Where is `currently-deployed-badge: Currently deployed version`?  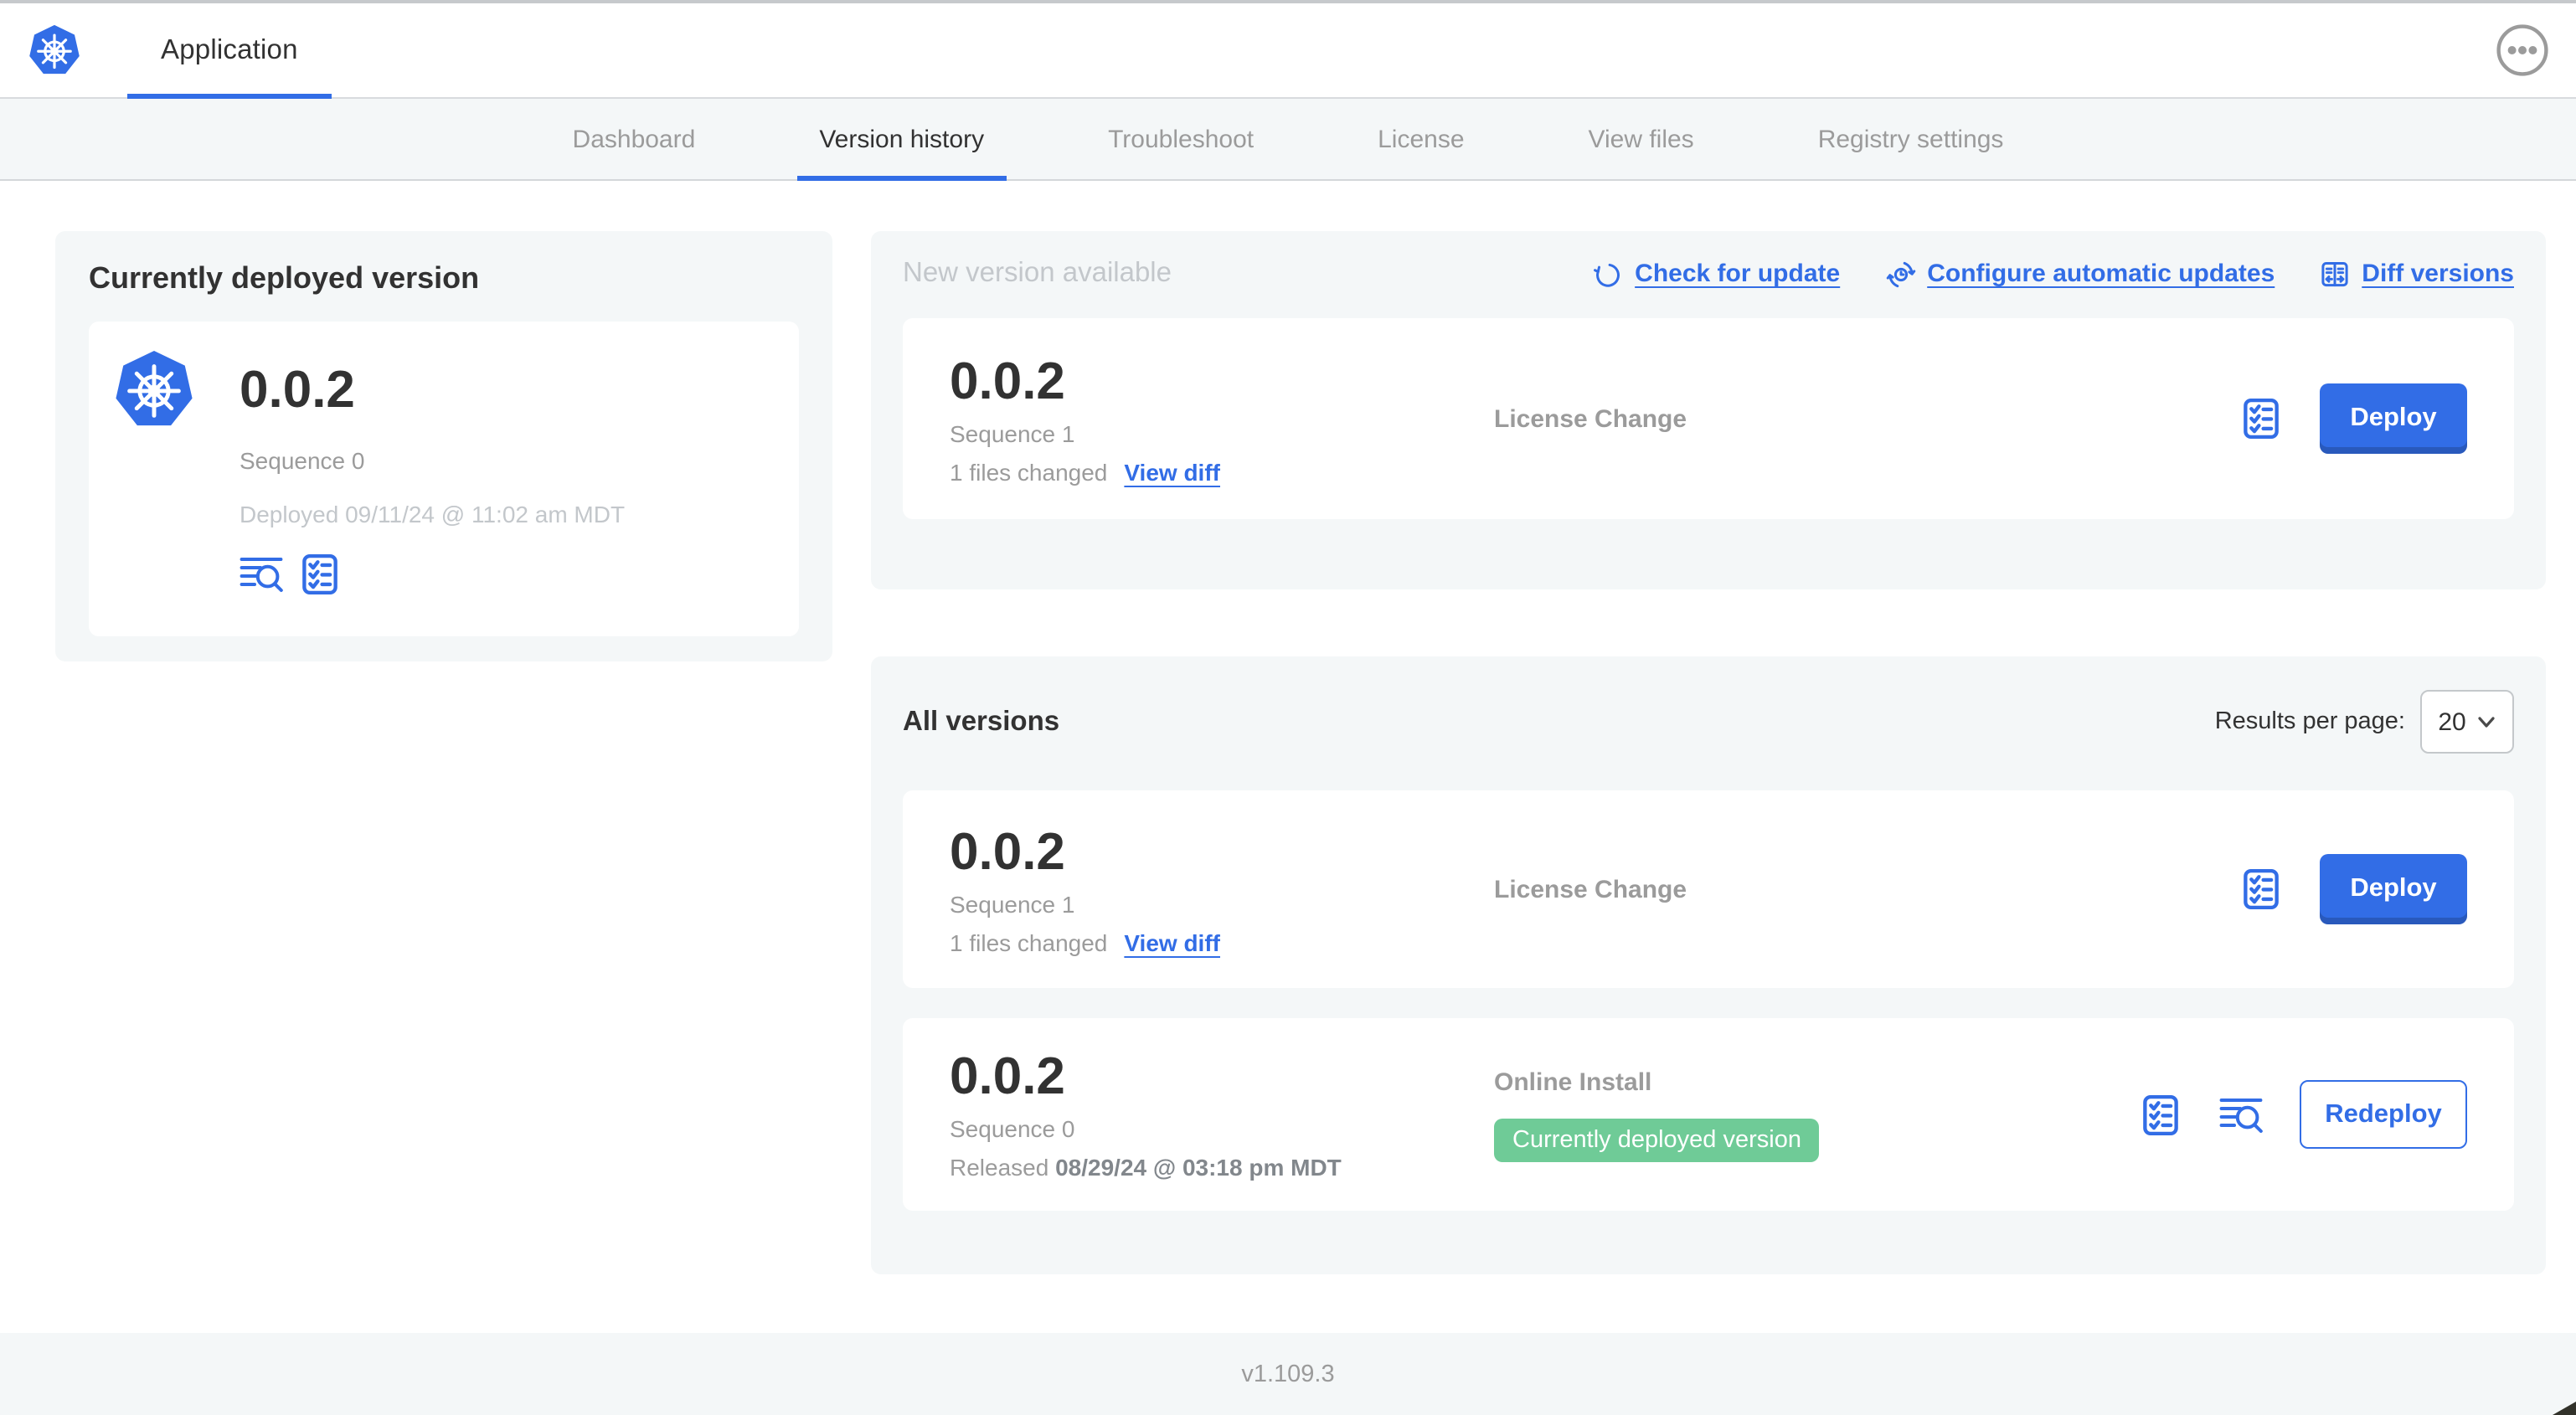
currently-deployed-badge: Currently deployed version is located at coordinates (1657, 1139).